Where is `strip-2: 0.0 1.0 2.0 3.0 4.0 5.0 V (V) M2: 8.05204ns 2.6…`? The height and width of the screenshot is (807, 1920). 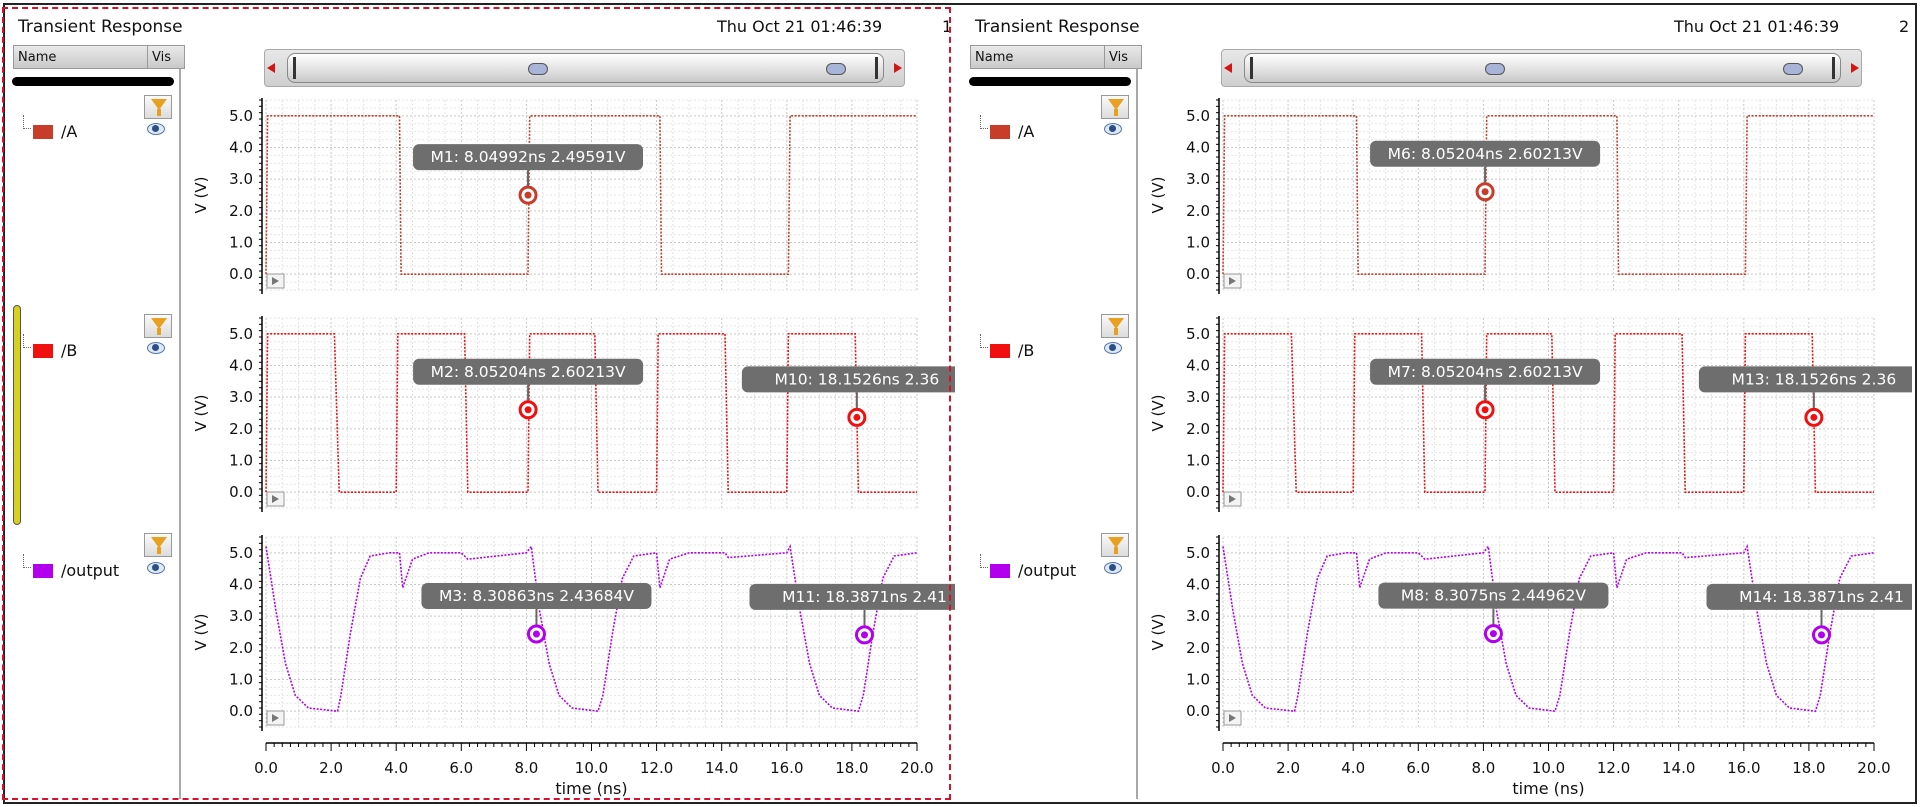
strip-2: 0.0 1.0 2.0 3.0 4.0 5.0 V (V) M2: 8.05204ns 2.6… is located at coordinates (573, 414).